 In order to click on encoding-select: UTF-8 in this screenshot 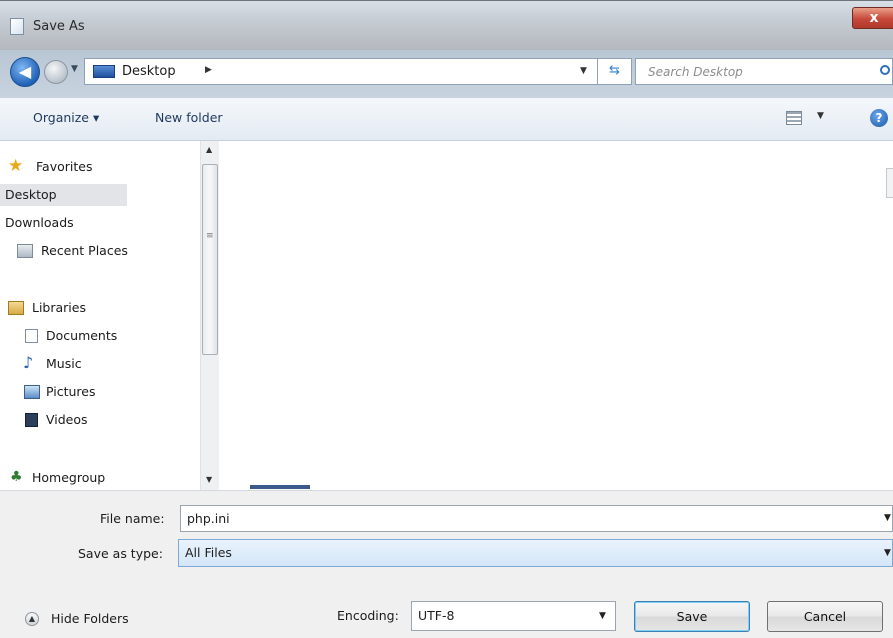, I will do `click(513, 616)`.